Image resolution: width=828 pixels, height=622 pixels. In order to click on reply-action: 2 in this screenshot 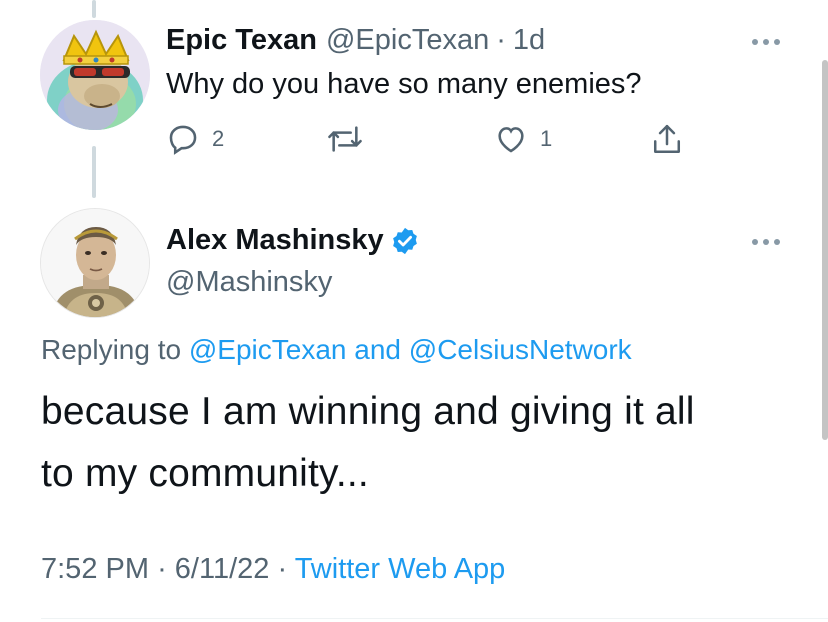, I will do `click(195, 139)`.